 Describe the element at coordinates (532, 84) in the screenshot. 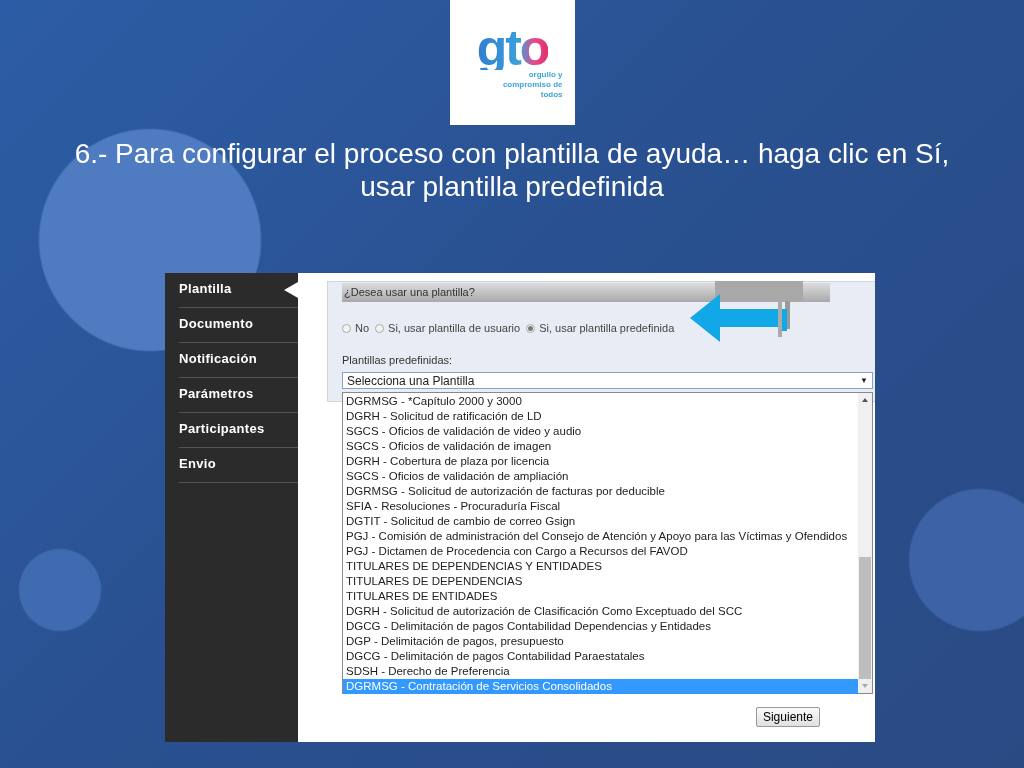

I see `logo-tagline: orgullo y compromiso de todos` at that location.